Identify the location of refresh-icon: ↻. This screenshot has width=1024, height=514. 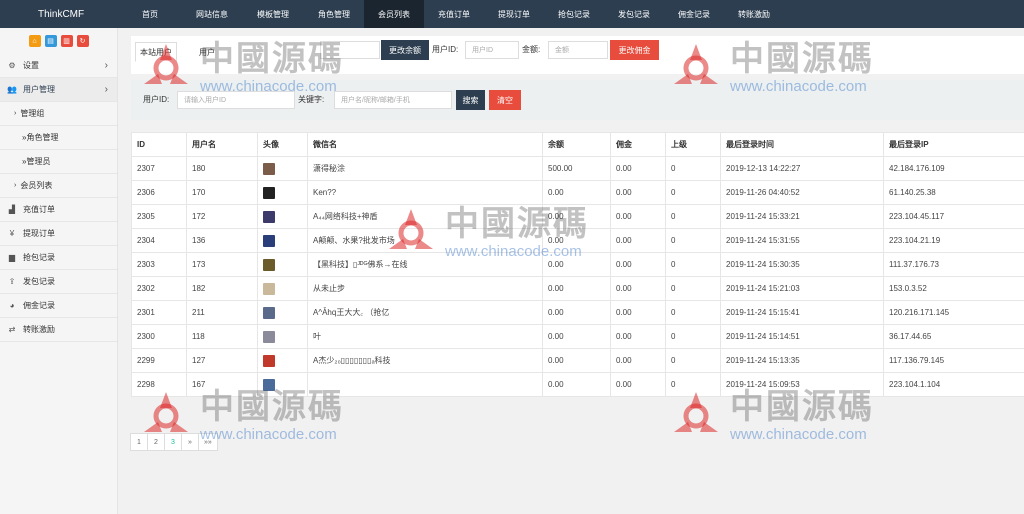
(82, 41).